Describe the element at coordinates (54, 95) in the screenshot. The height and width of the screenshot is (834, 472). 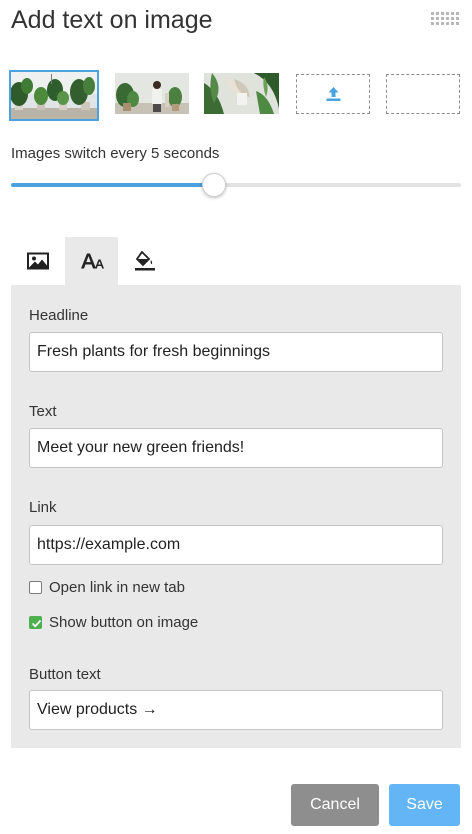
I see `image-thumbnail-plants-shelf` at that location.